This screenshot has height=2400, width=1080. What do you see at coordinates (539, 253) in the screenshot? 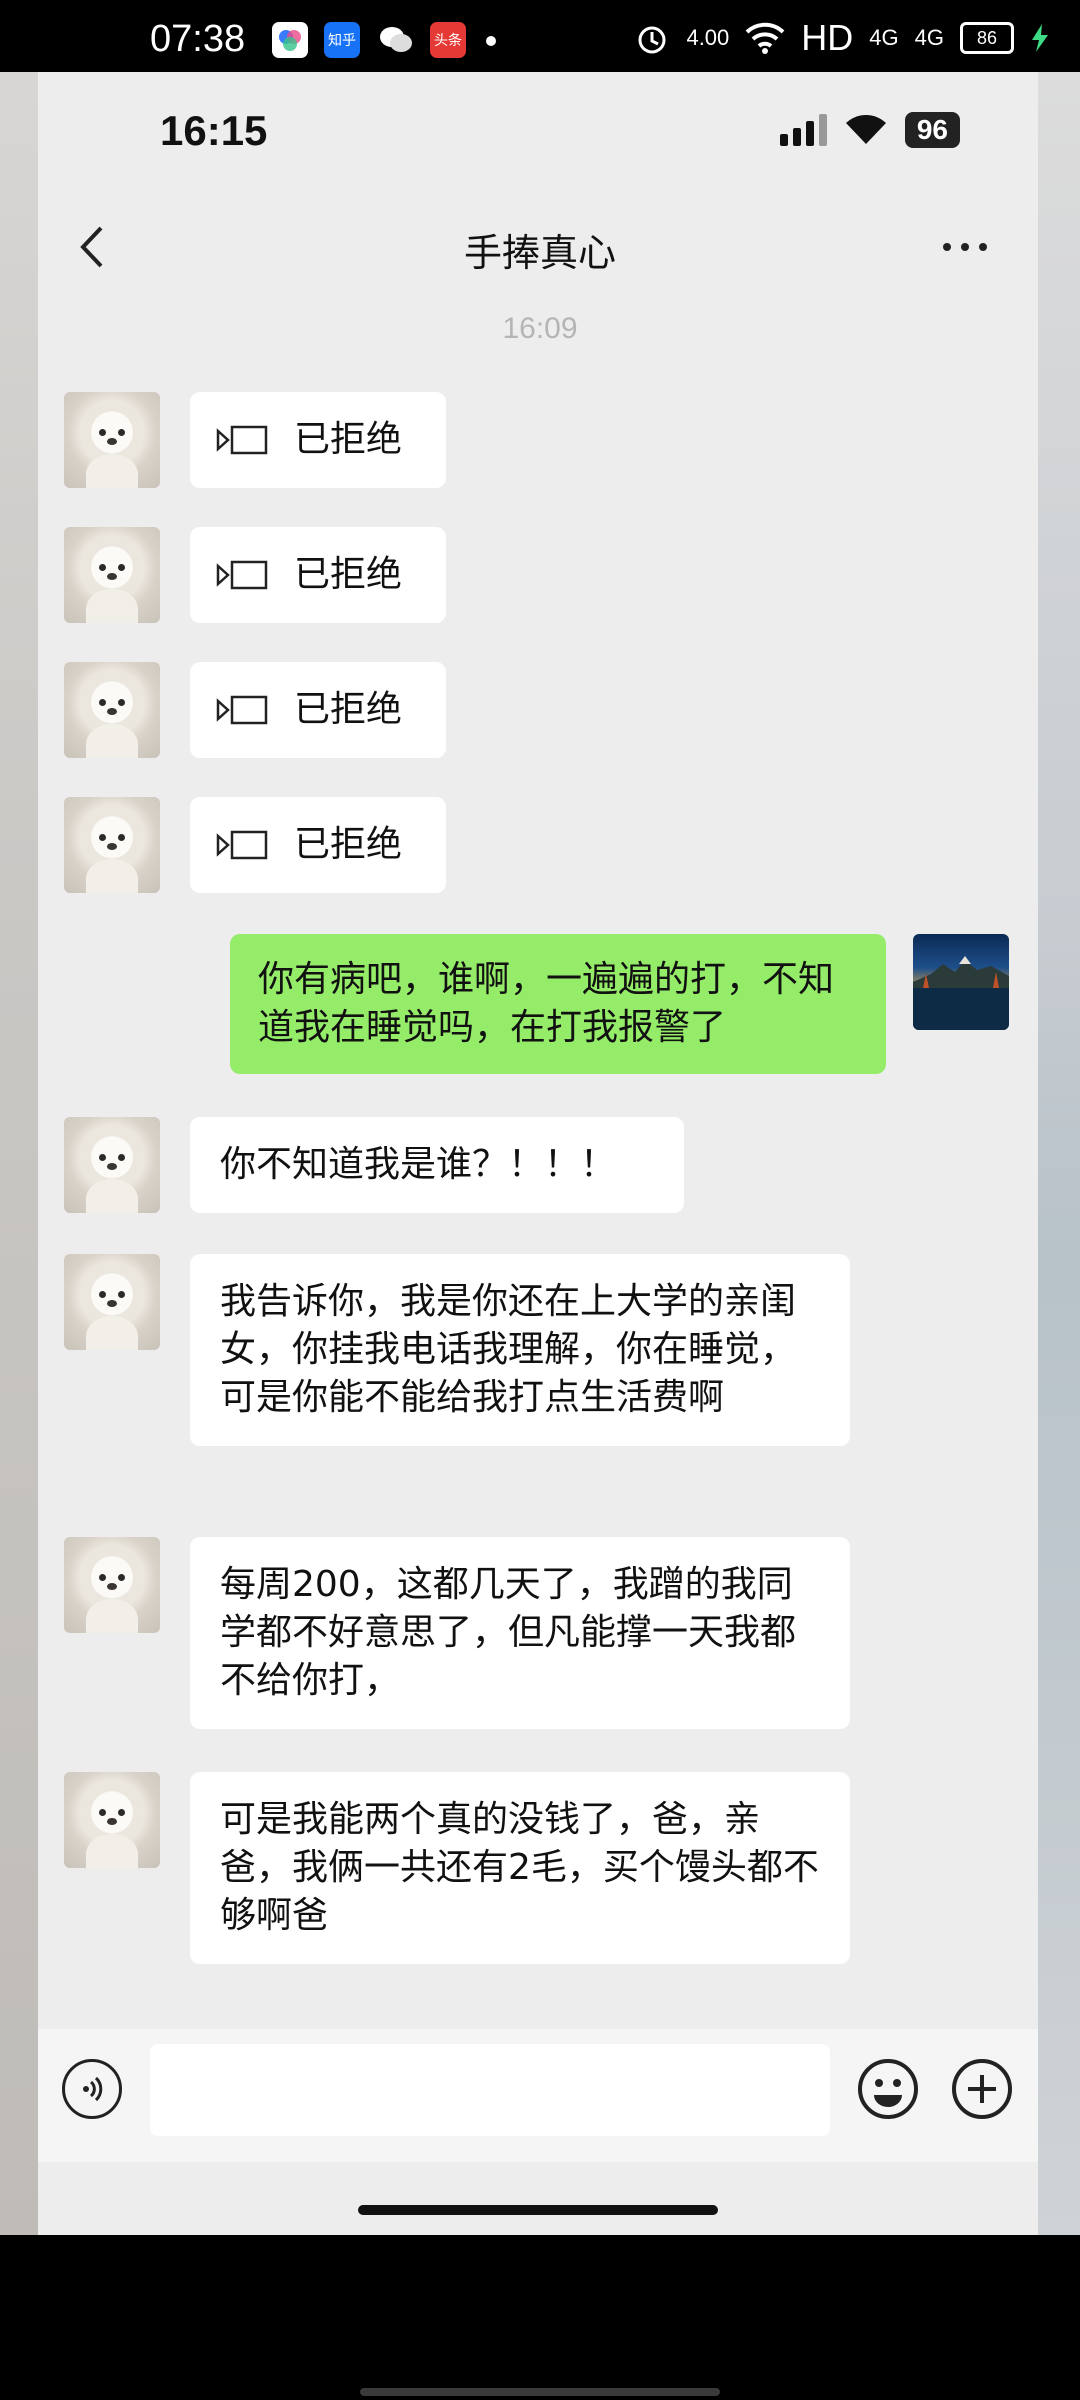
I see `chat-title: 手捧真心` at bounding box center [539, 253].